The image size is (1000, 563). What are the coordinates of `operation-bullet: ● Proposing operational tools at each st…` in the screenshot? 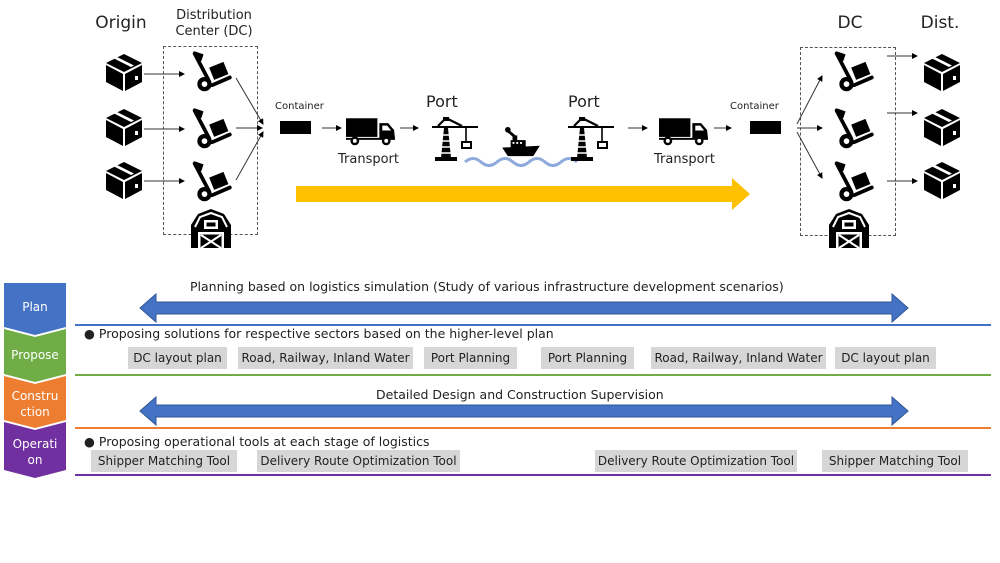 It's located at (257, 441).